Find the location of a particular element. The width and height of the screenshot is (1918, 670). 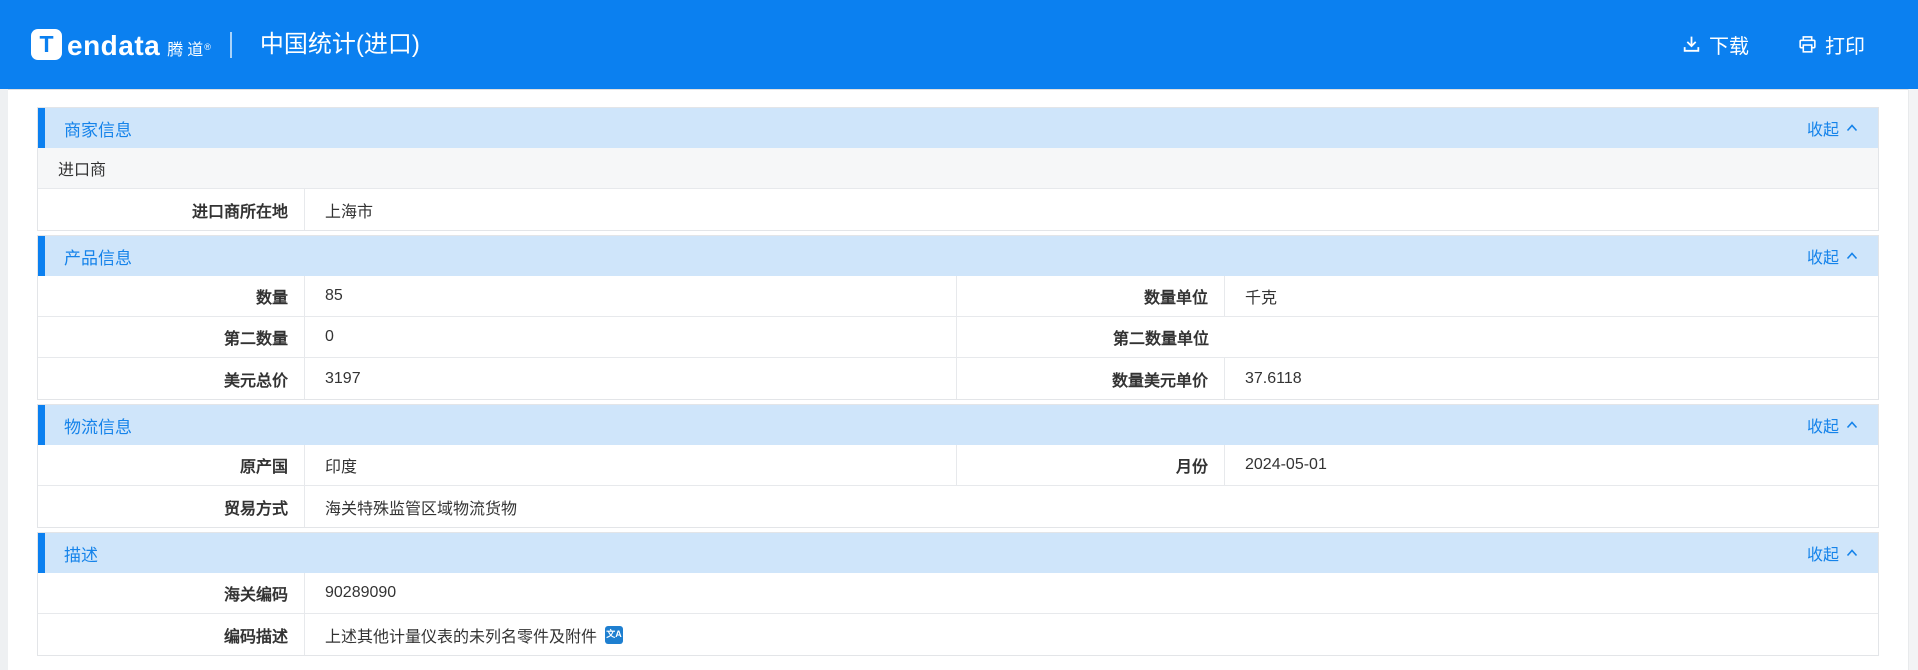

row-label: 海关编码 is located at coordinates (171, 593).